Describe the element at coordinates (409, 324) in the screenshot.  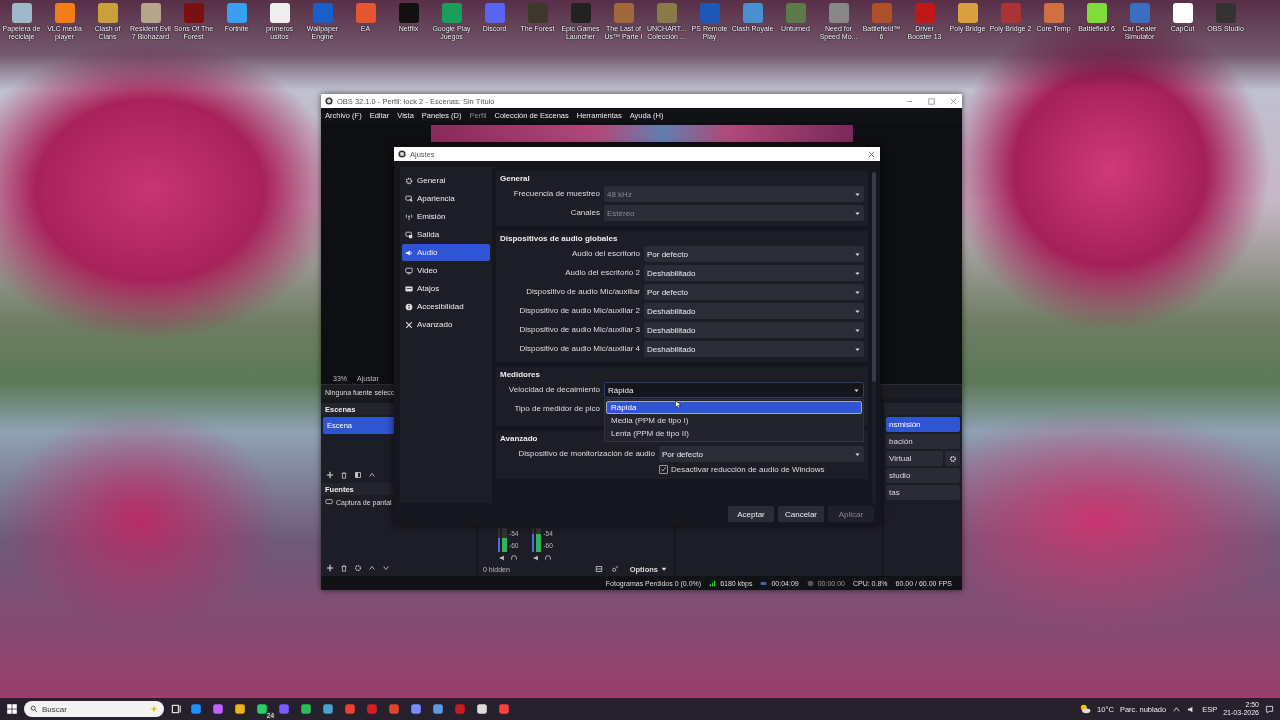
I see `tools-icon` at that location.